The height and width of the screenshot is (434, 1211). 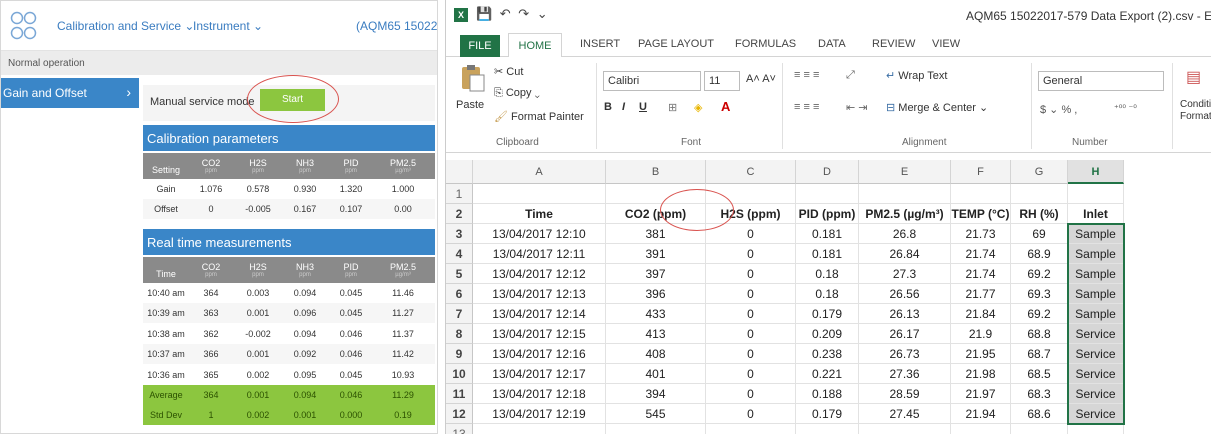 What do you see at coordinates (827, 374) in the screenshot?
I see `grid-cell: 0.221` at bounding box center [827, 374].